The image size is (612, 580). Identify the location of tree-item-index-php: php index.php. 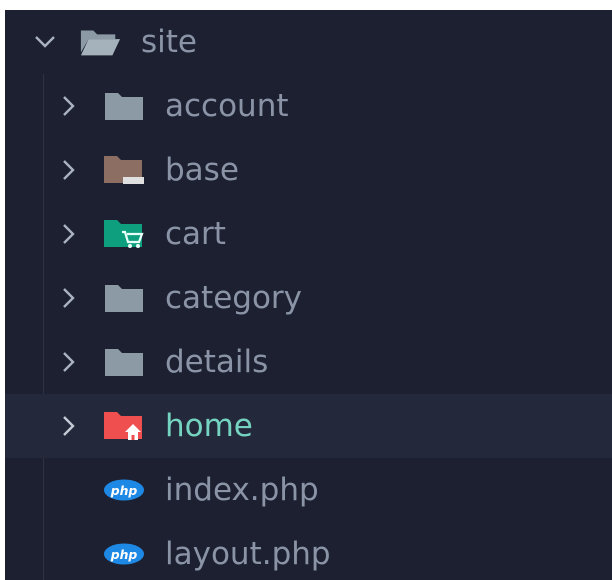
(308, 490).